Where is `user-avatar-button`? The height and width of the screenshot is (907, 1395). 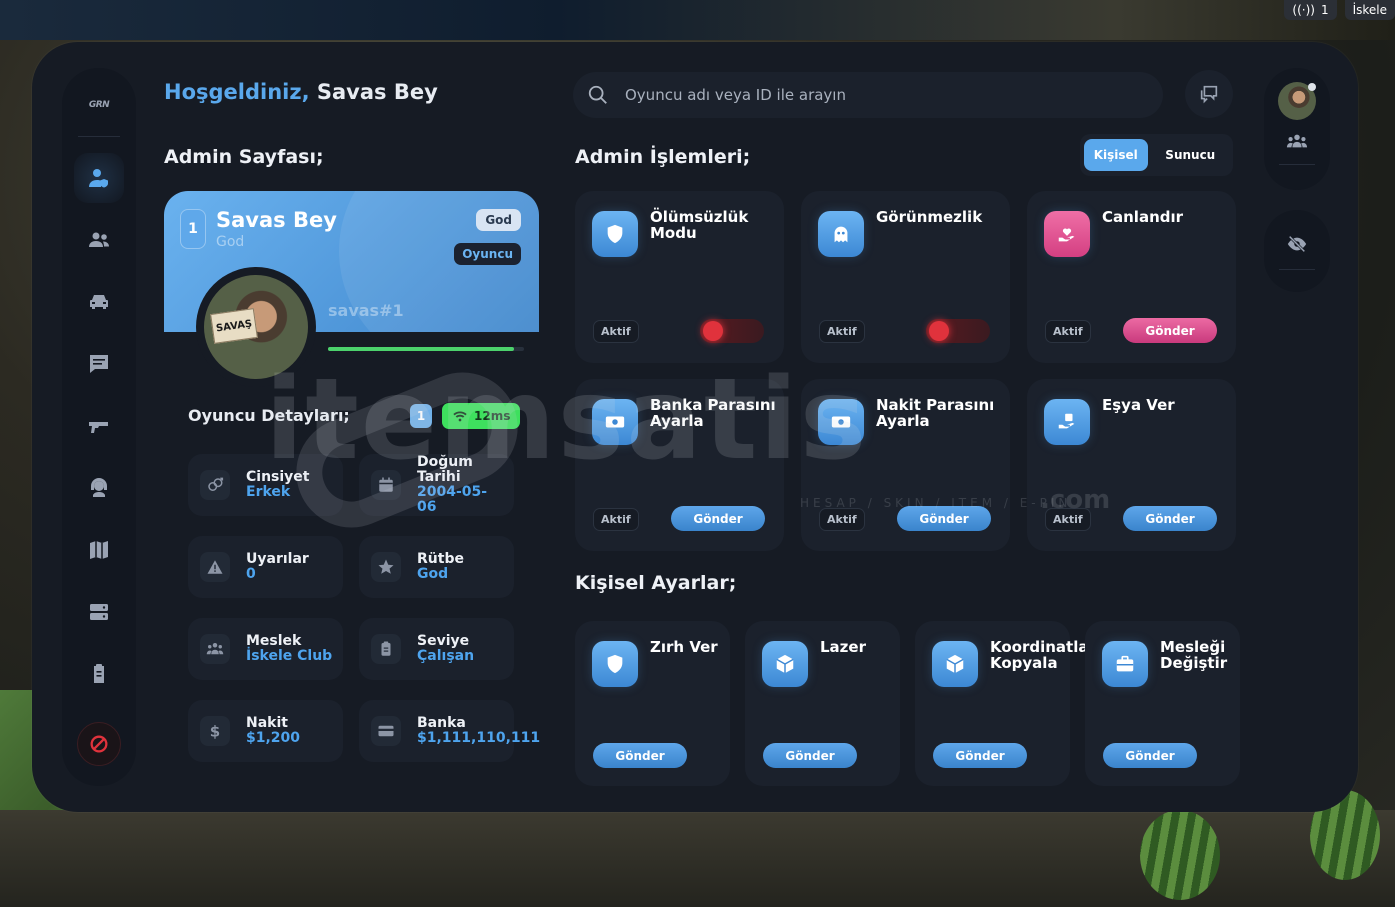
user-avatar-button is located at coordinates (1297, 101).